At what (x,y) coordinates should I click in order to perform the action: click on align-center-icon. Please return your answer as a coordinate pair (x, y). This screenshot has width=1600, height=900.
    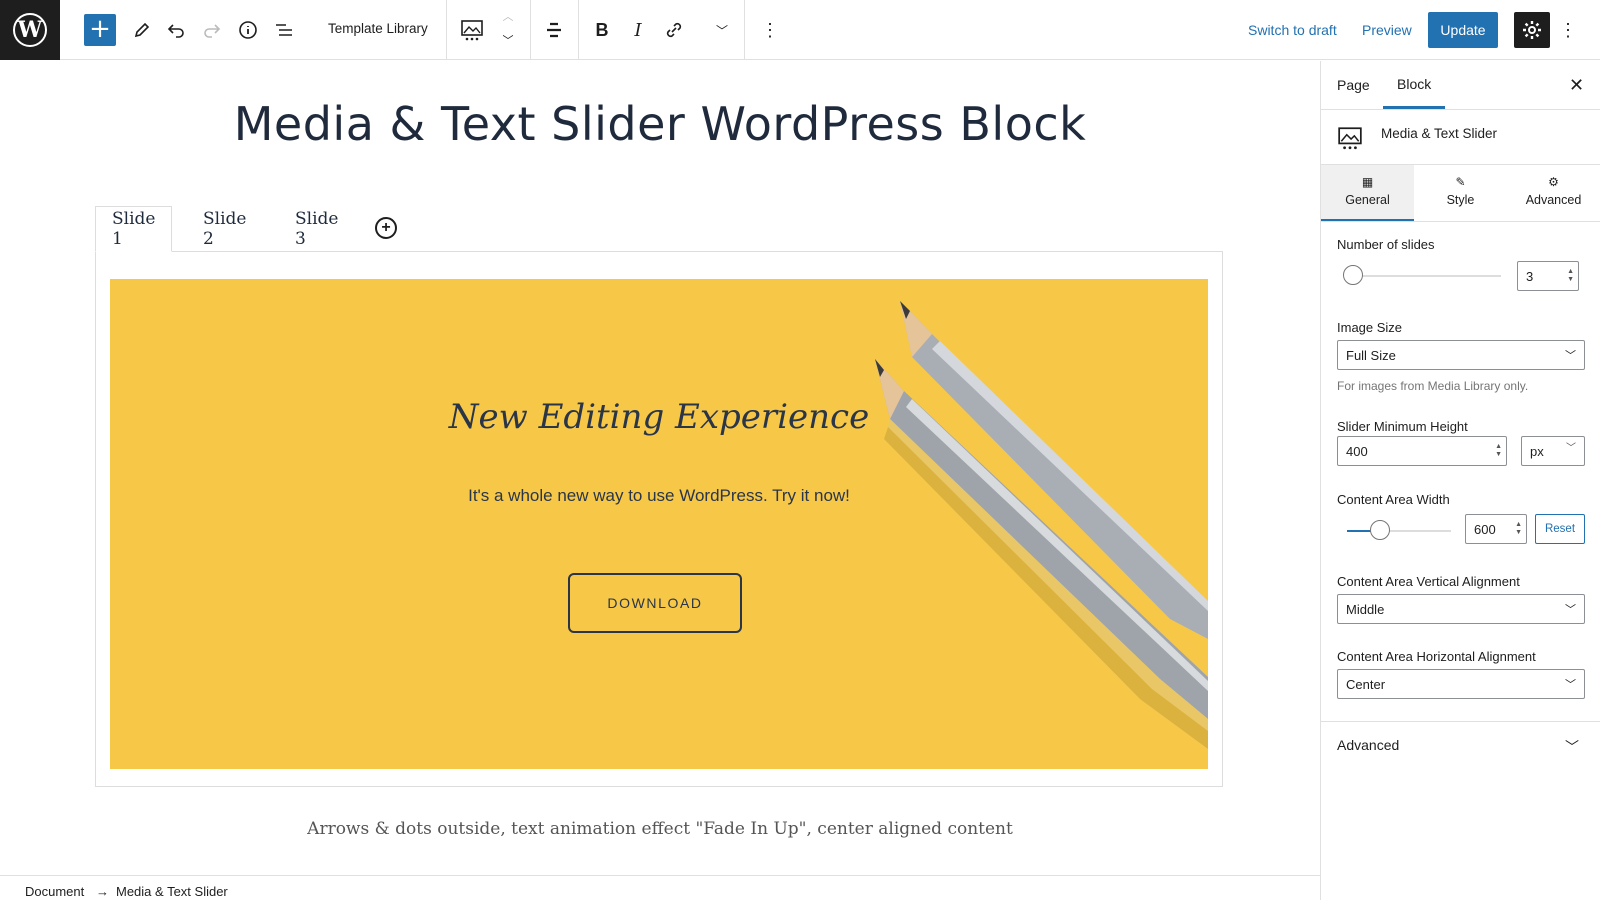
    Looking at the image, I should click on (554, 30).